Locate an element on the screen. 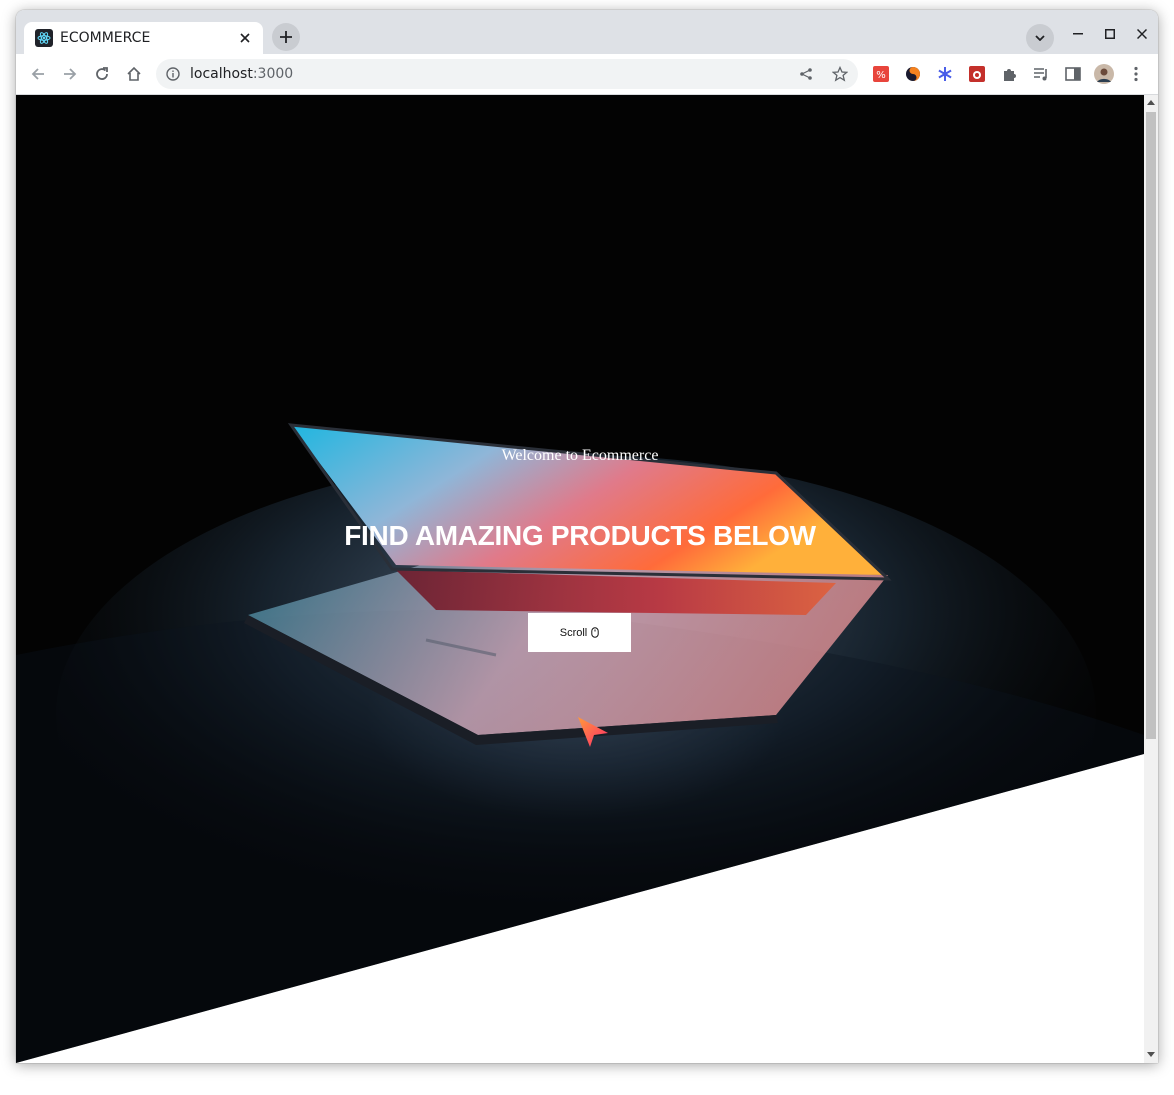 The height and width of the screenshot is (1095, 1174). back-arrow-icon is located at coordinates (37, 74).